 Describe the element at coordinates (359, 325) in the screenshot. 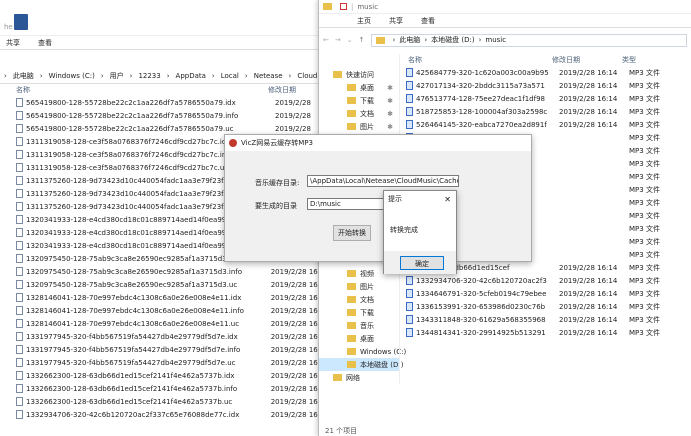

I see `nav-item: 音乐` at that location.